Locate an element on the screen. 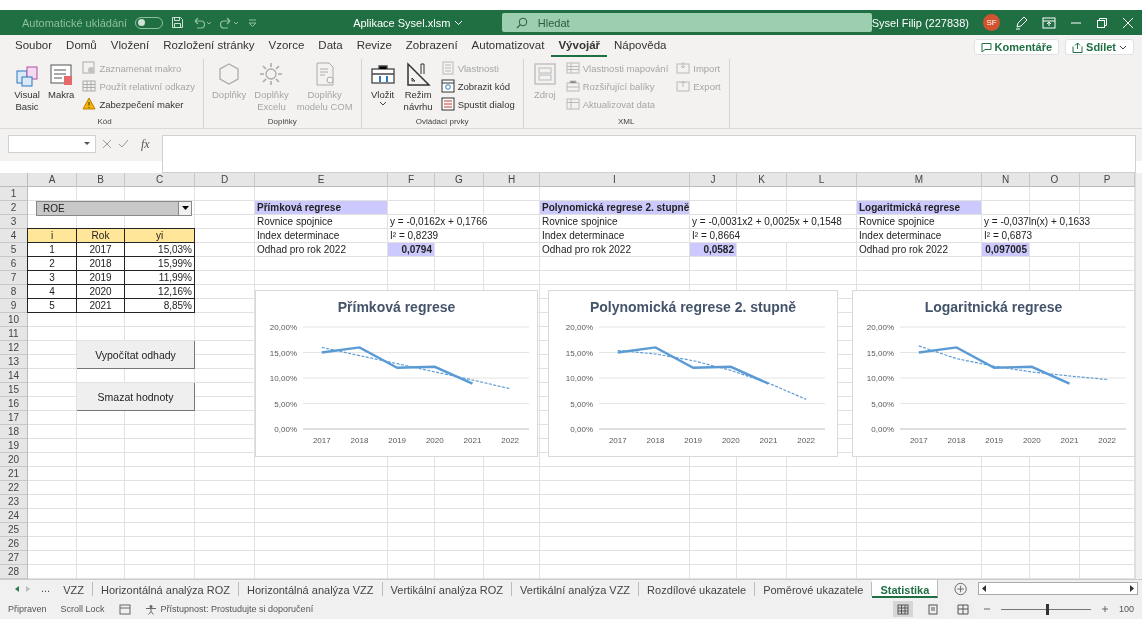 Image resolution: width=1142 pixels, height=619 pixels. menu-tab: Data is located at coordinates (330, 48).